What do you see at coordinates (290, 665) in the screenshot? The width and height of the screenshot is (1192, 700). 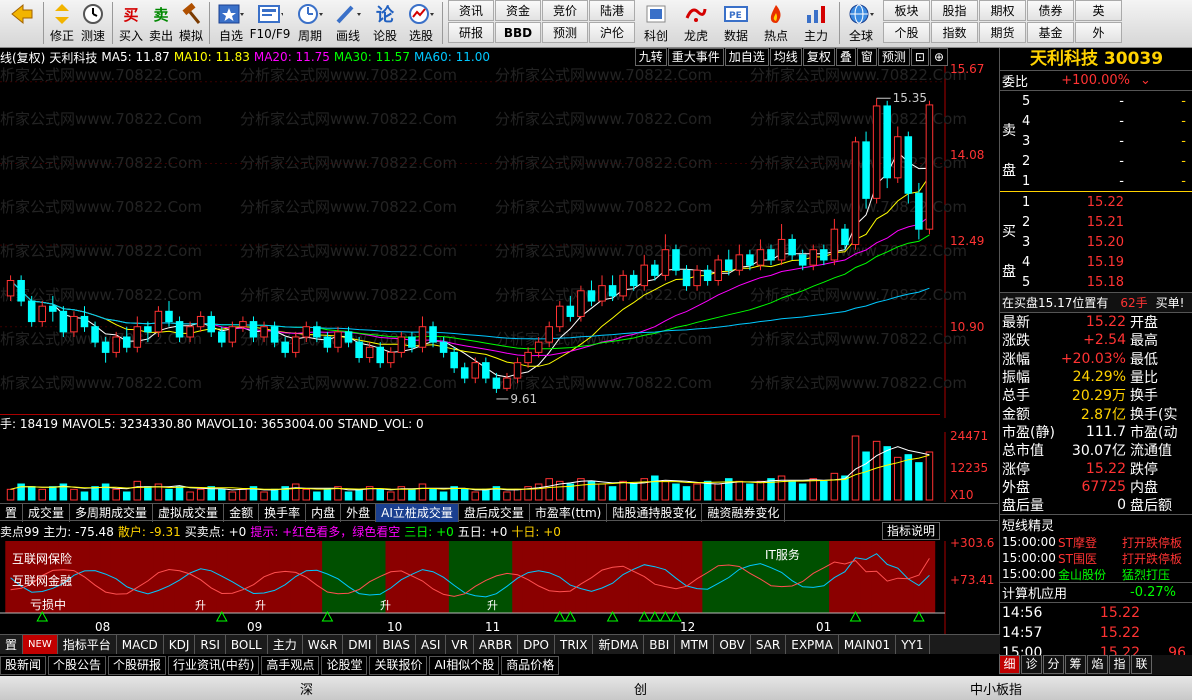 I see `news-tab: 高手观点` at bounding box center [290, 665].